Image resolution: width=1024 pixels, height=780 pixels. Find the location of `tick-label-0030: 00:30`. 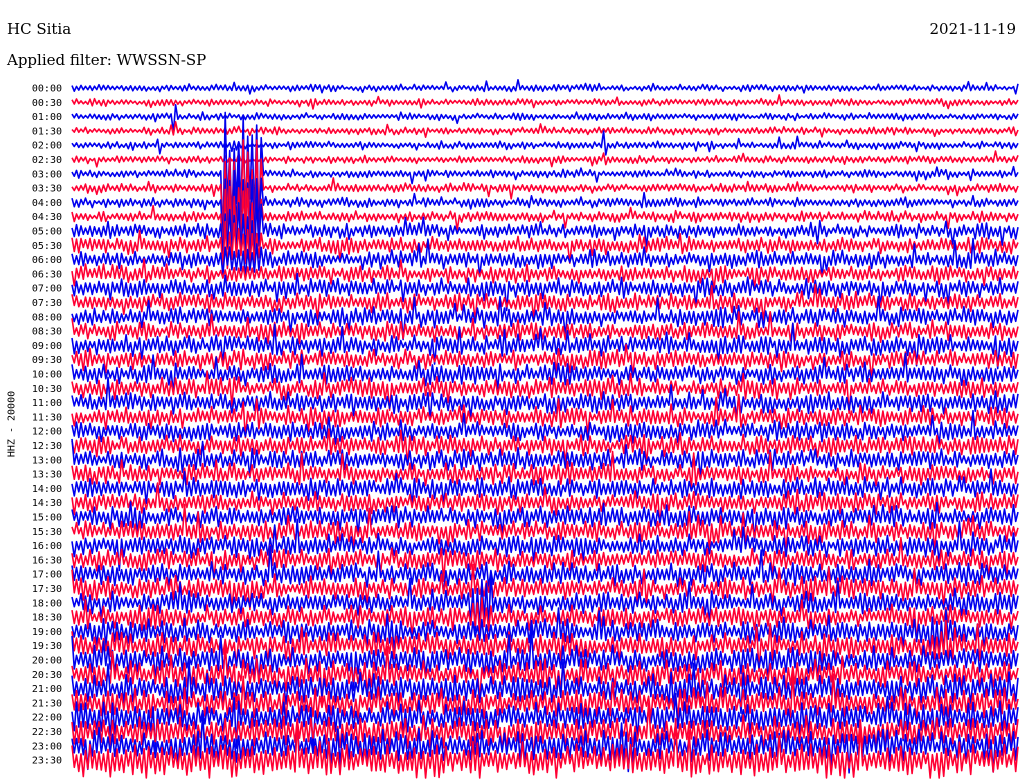

tick-label-0030: 00:30 is located at coordinates (47, 103).